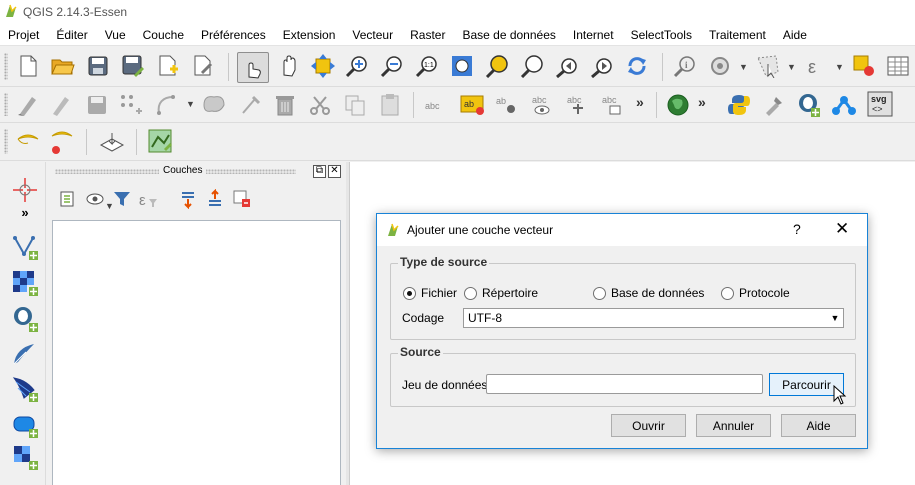 Image resolution: width=915 pixels, height=485 pixels. I want to click on layers-panel-header: Couches ⧉ ✕, so click(196, 172).